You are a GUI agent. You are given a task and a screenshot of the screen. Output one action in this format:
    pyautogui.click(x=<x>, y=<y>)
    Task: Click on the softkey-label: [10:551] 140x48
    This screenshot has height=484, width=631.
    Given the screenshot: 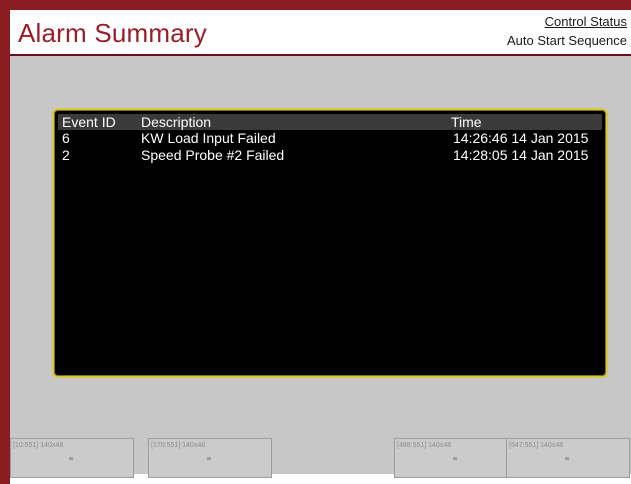 What is the action you would take?
    pyautogui.click(x=38, y=445)
    